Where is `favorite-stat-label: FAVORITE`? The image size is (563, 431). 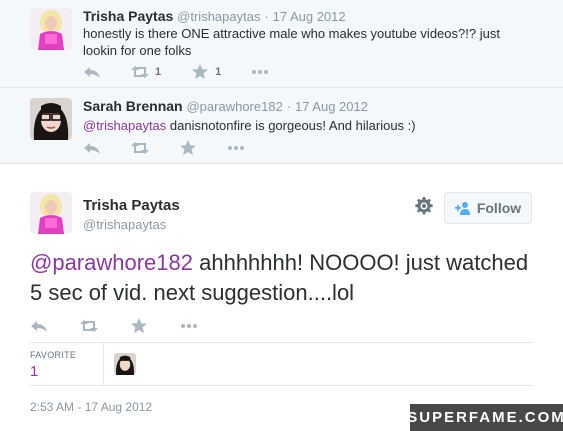 favorite-stat-label: FAVORITE is located at coordinates (53, 355).